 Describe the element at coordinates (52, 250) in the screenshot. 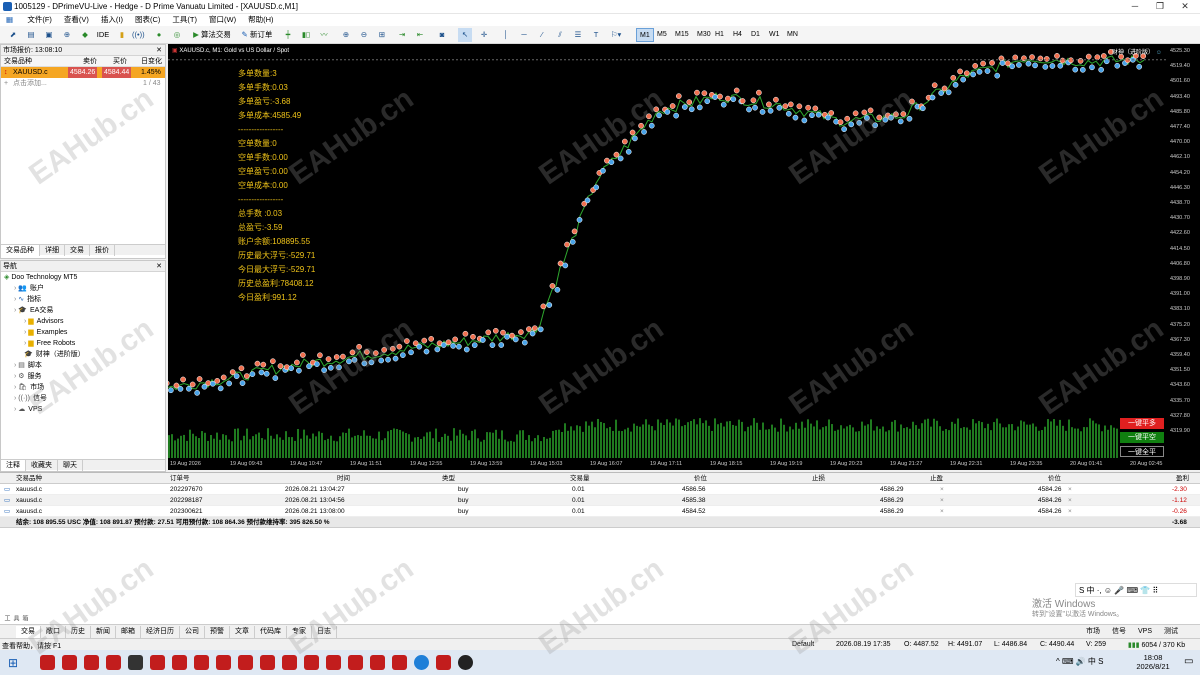

I see `tab-details: 详细` at that location.